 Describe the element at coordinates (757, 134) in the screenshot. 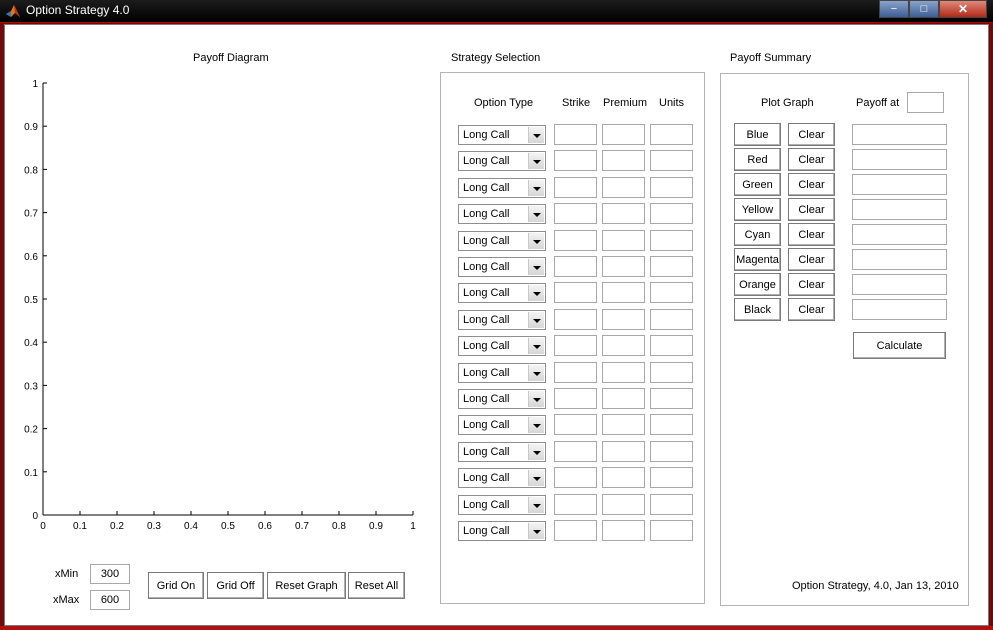

I see `plot-blue-button: Blue` at that location.